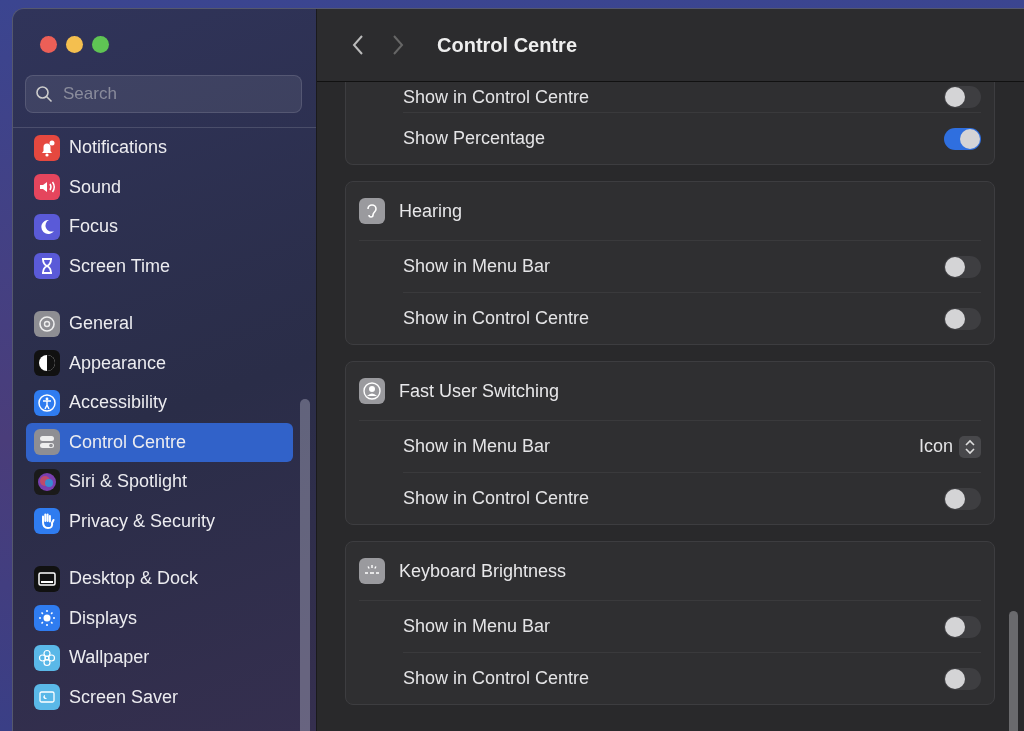 The height and width of the screenshot is (731, 1024). What do you see at coordinates (159, 403) in the screenshot?
I see `sidebar-item: Accessibility` at bounding box center [159, 403].